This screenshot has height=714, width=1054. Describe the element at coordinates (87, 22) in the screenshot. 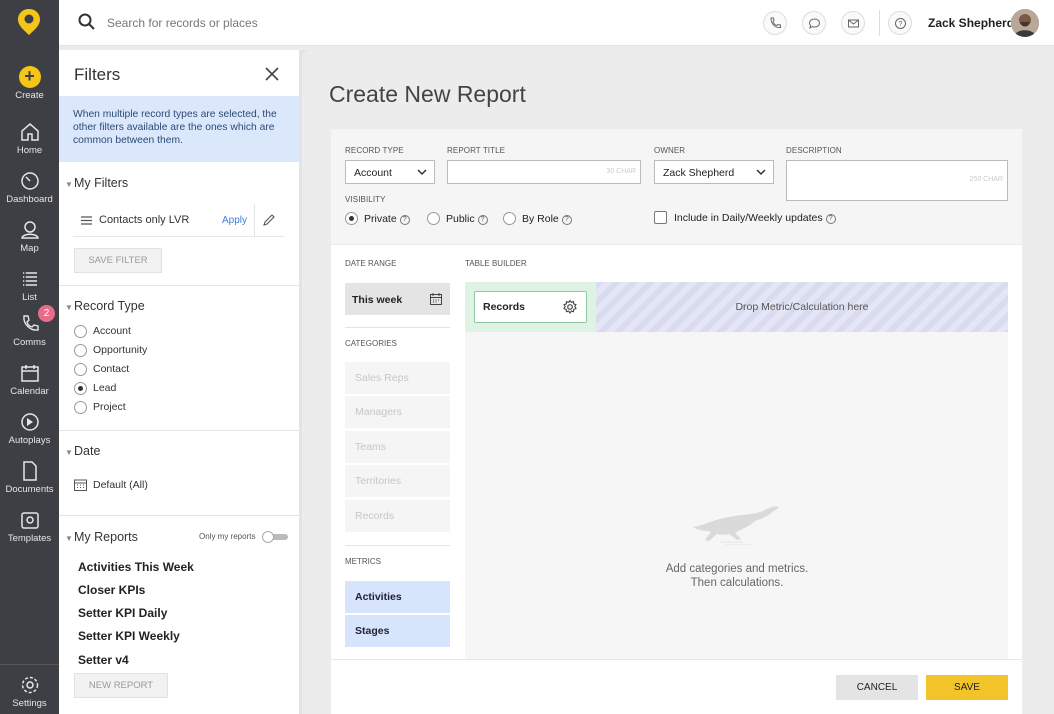

I see `search-icon` at that location.